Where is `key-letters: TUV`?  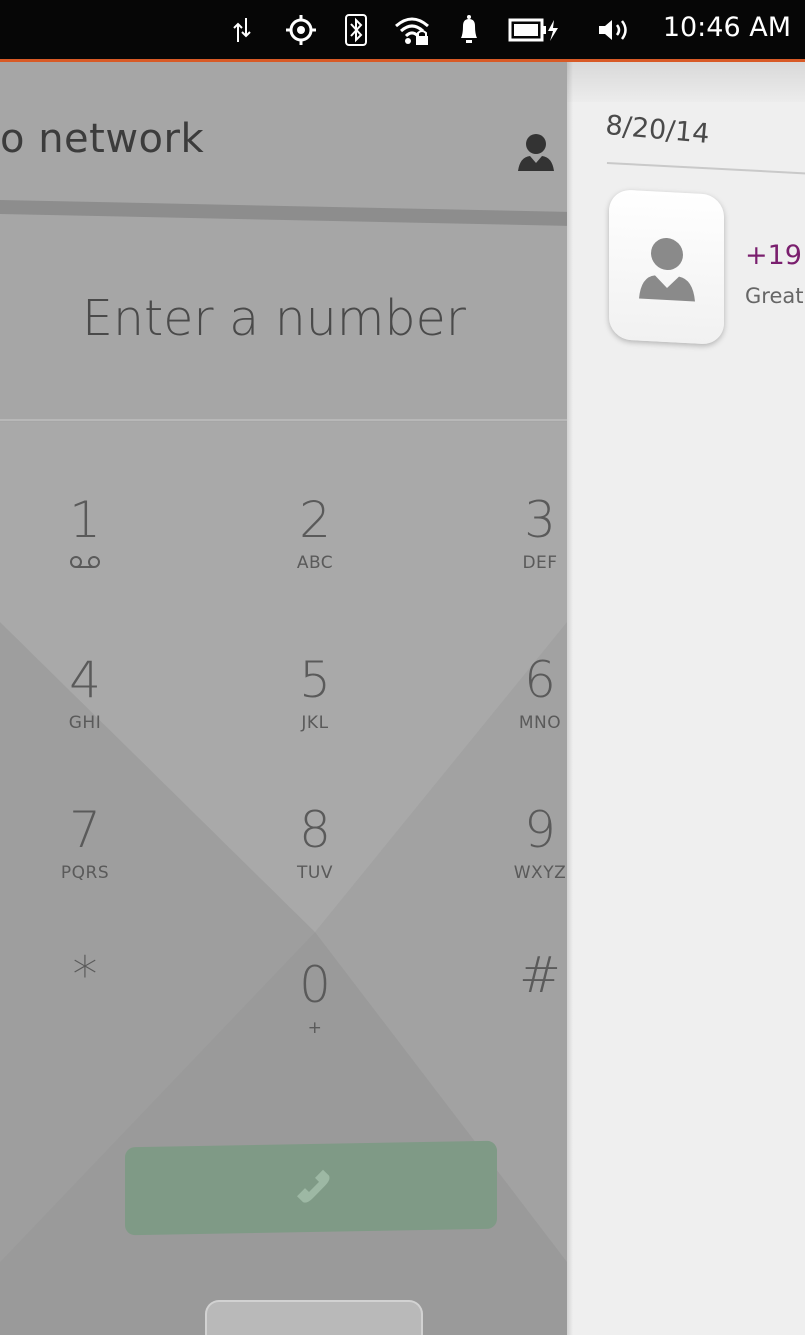
key-letters: TUV is located at coordinates (315, 873).